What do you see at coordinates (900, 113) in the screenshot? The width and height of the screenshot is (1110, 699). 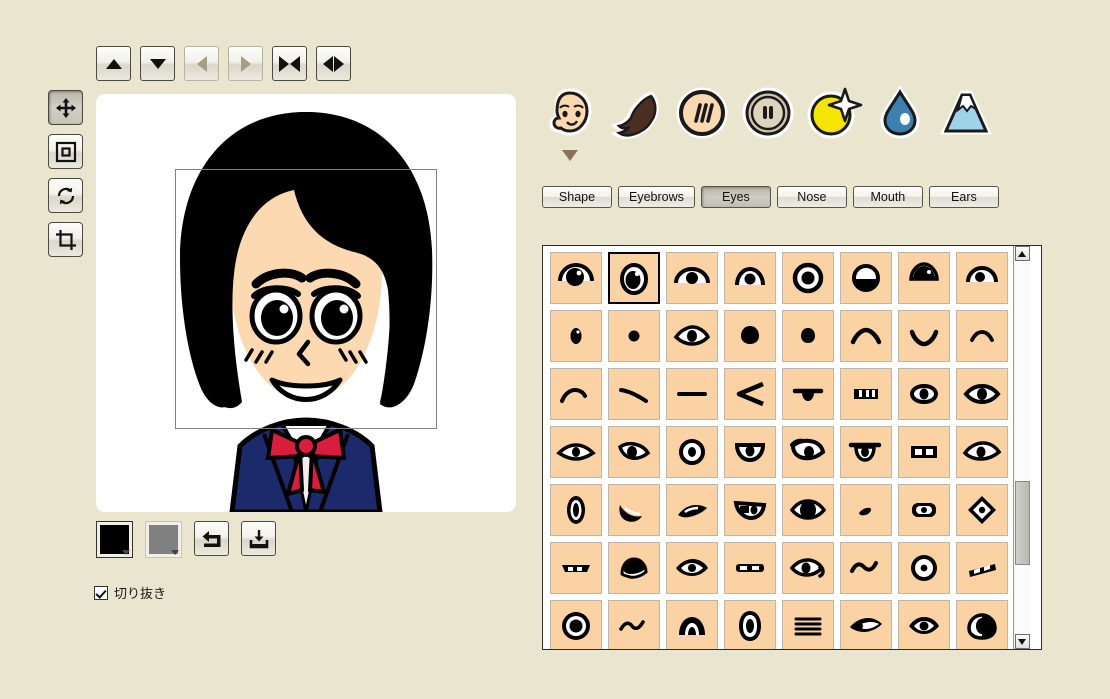 I see `category-water` at bounding box center [900, 113].